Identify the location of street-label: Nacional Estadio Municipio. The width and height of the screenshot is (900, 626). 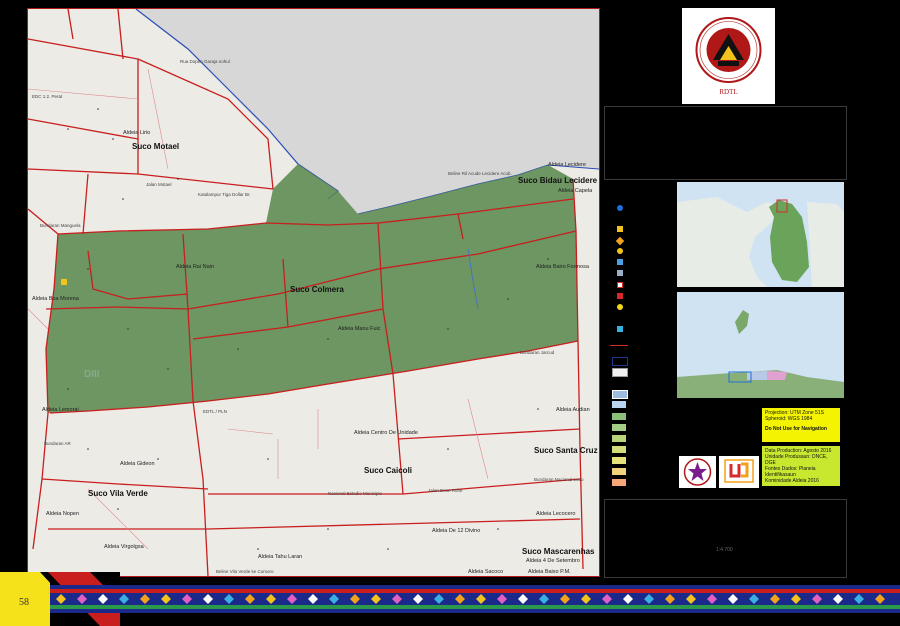
(355, 493).